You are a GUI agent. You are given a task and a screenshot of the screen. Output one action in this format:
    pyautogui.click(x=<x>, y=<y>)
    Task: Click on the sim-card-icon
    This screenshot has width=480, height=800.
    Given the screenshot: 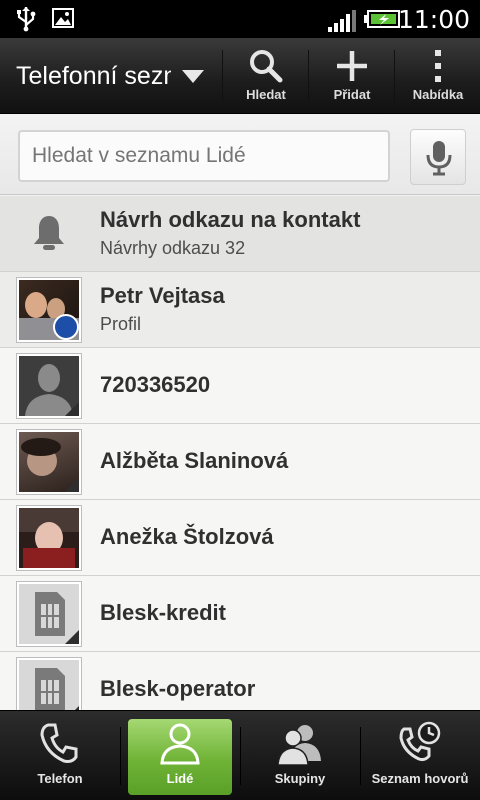 What is the action you would take?
    pyautogui.click(x=50, y=689)
    